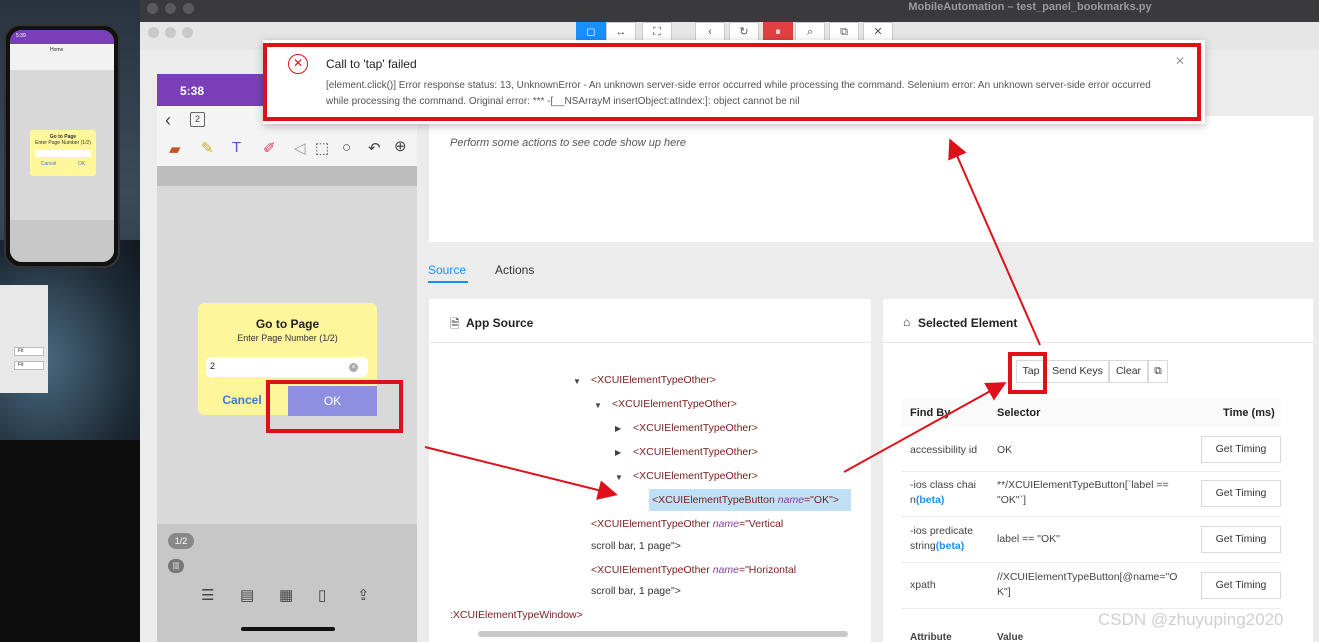  What do you see at coordinates (844, 32) in the screenshot?
I see `copy-xml-icon: ⧉` at bounding box center [844, 32].